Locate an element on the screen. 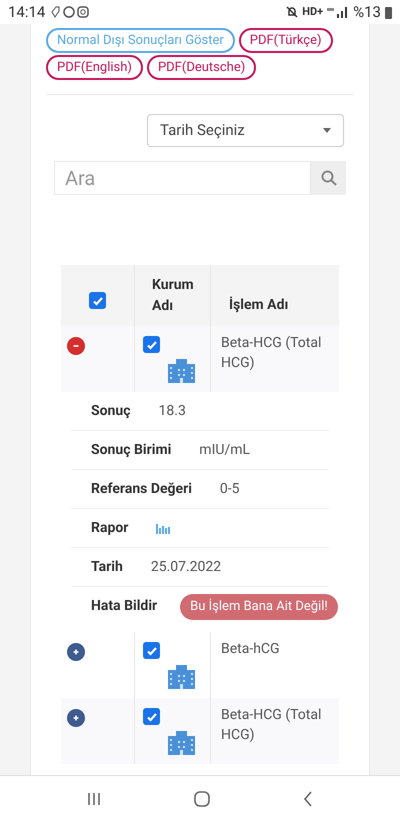  detail-value: 18.3 is located at coordinates (172, 411).